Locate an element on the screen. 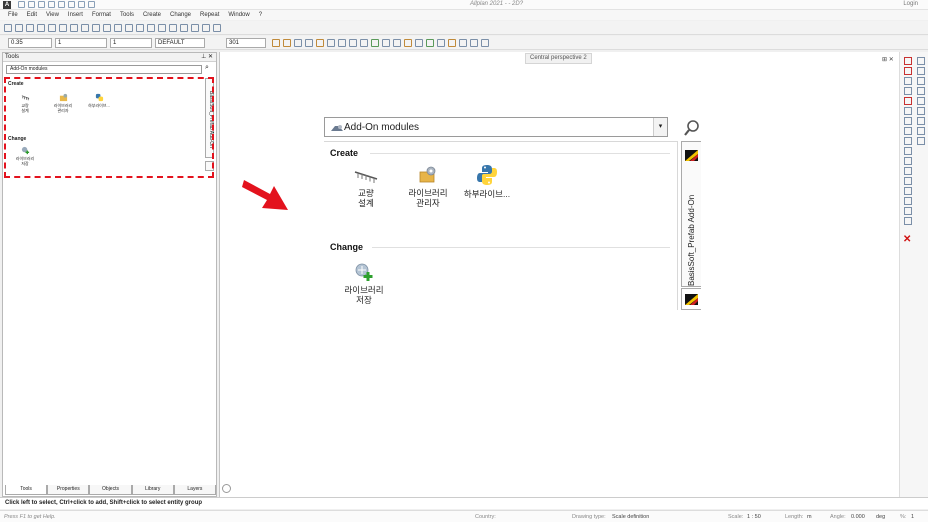 Image resolution: width=928 pixels, height=522 pixels. color-select: 1 is located at coordinates (131, 43).